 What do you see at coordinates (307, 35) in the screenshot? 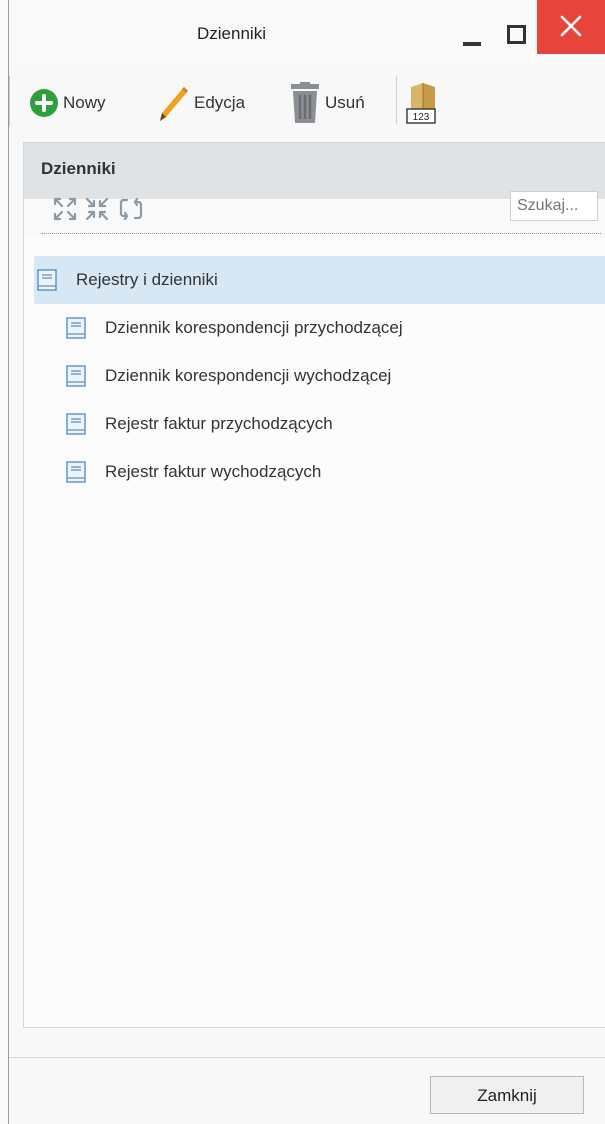
I see `title-bar: Dzienniki` at bounding box center [307, 35].